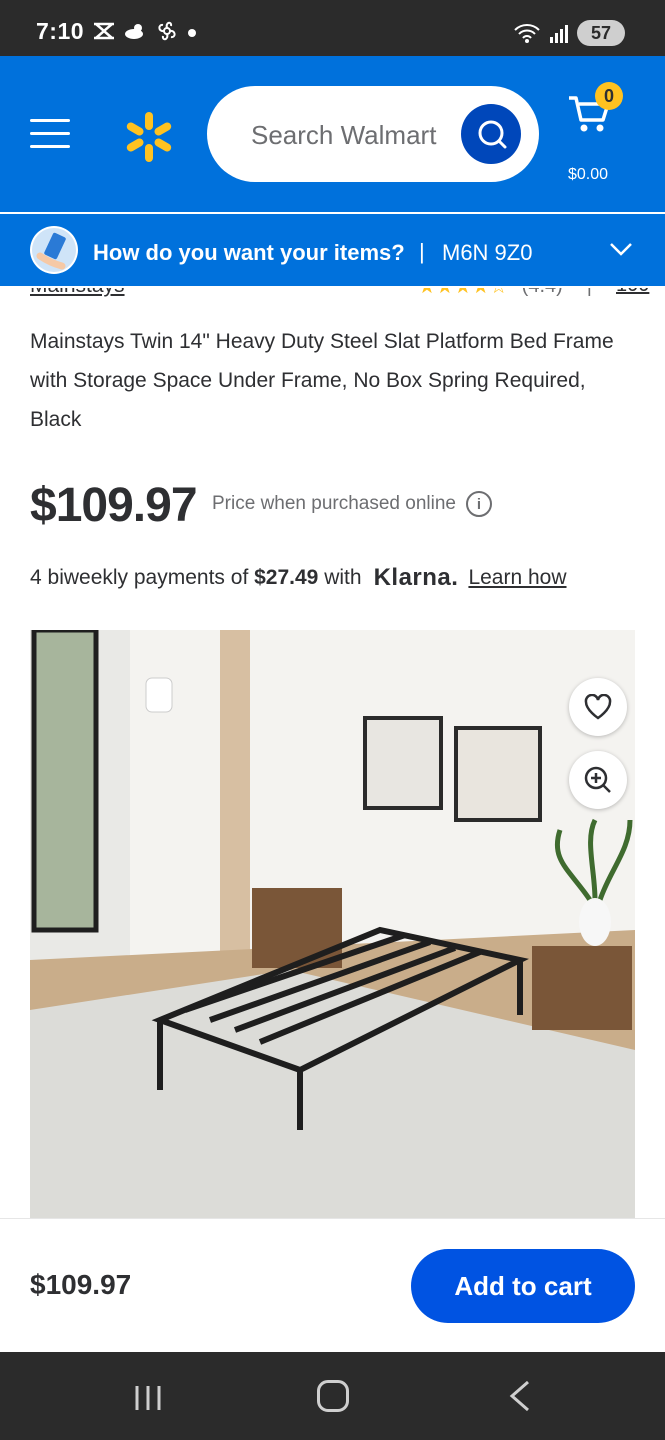  I want to click on home-icon, so click(333, 1396).